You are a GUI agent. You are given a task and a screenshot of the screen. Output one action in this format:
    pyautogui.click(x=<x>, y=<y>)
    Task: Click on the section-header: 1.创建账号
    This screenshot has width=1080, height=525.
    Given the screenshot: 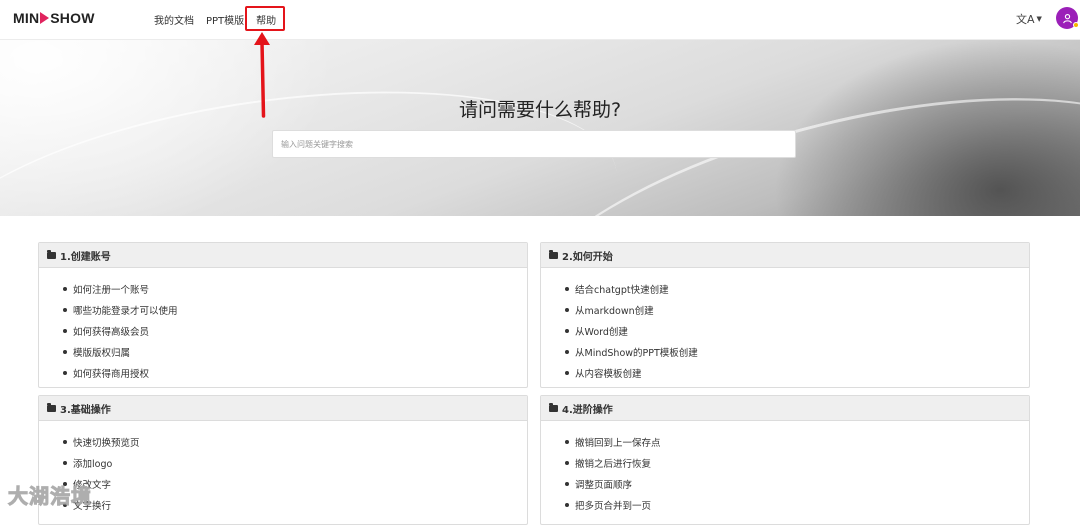 What is the action you would take?
    pyautogui.click(x=283, y=255)
    